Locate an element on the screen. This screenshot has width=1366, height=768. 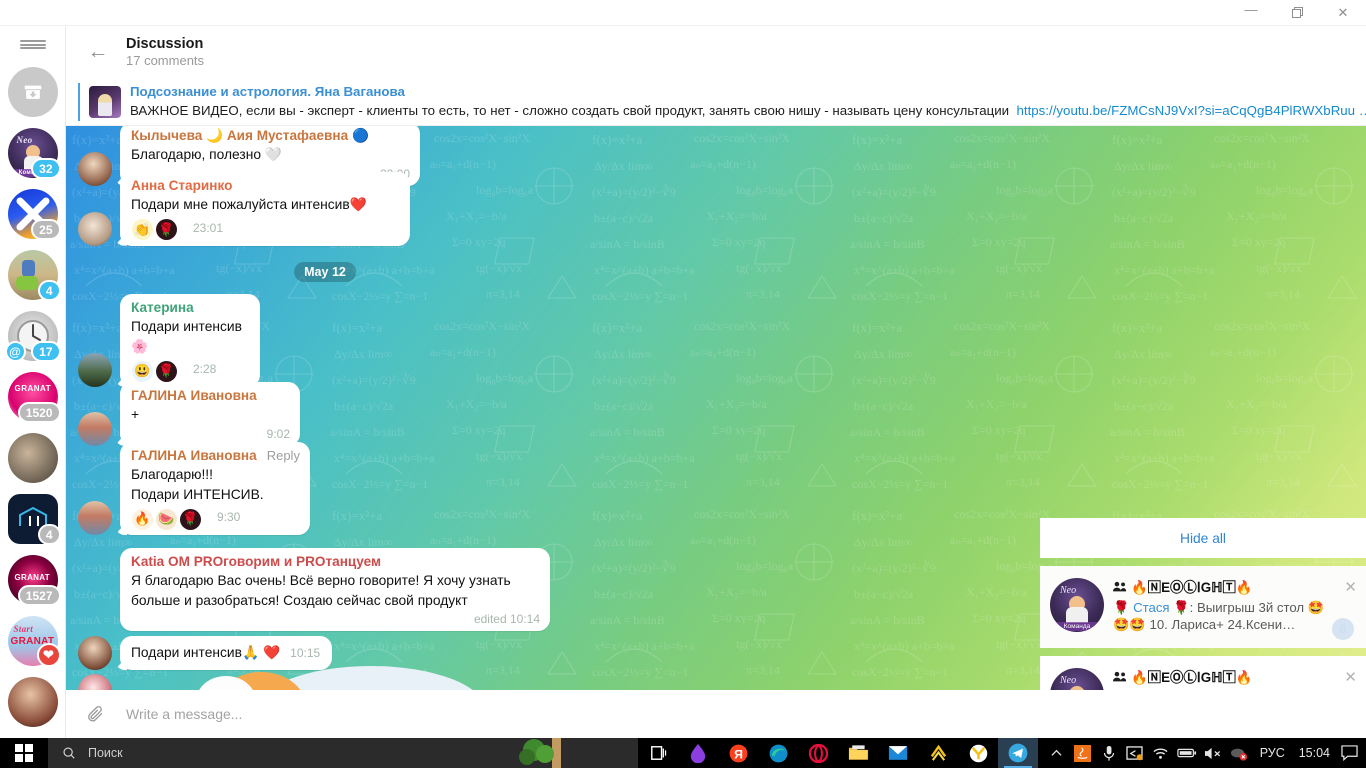
security-alert-icon is located at coordinates (1238, 754).